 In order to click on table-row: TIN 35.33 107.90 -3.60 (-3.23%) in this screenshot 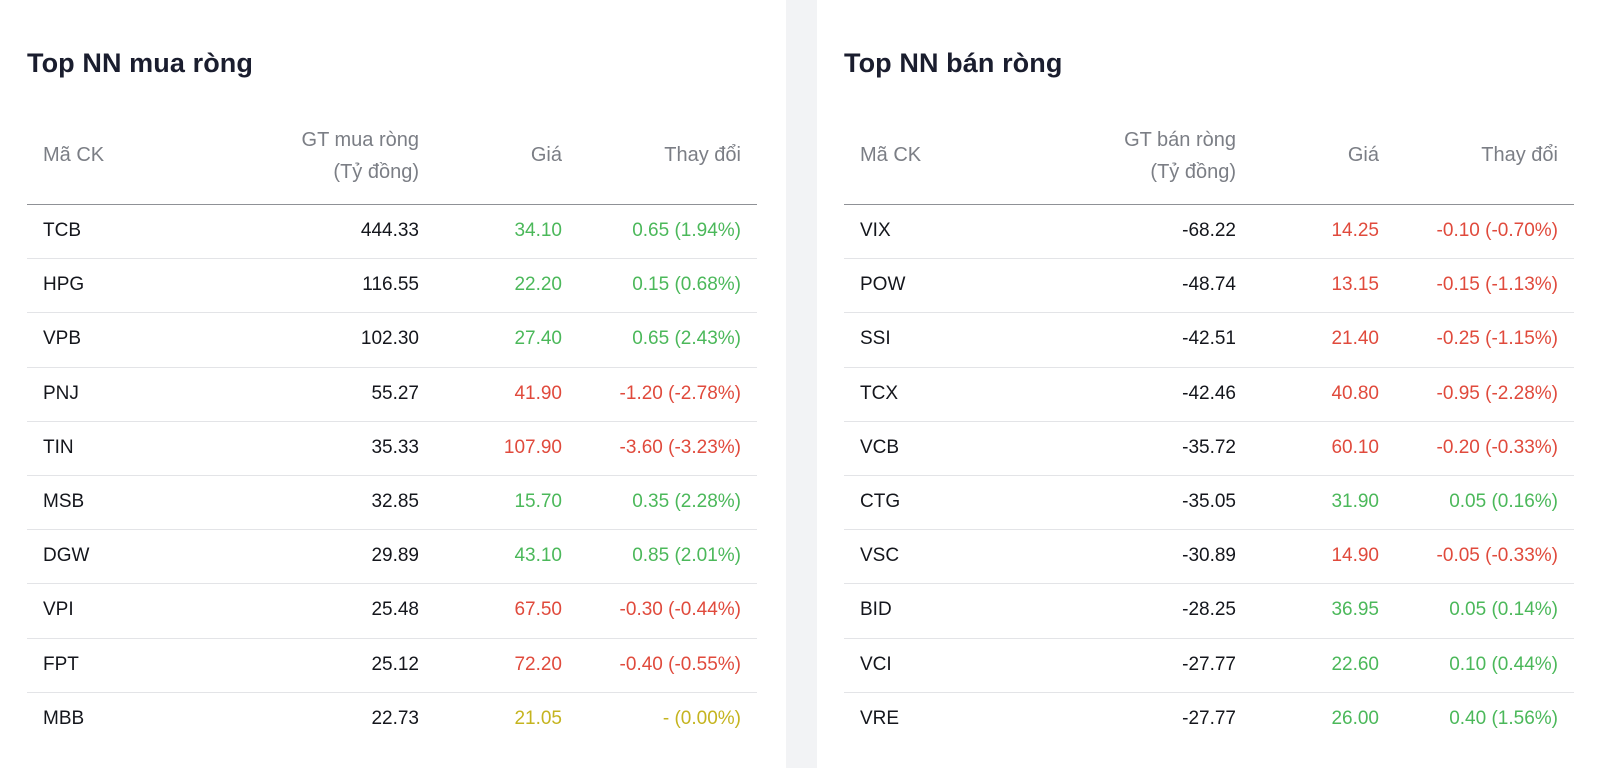, I will do `click(392, 449)`.